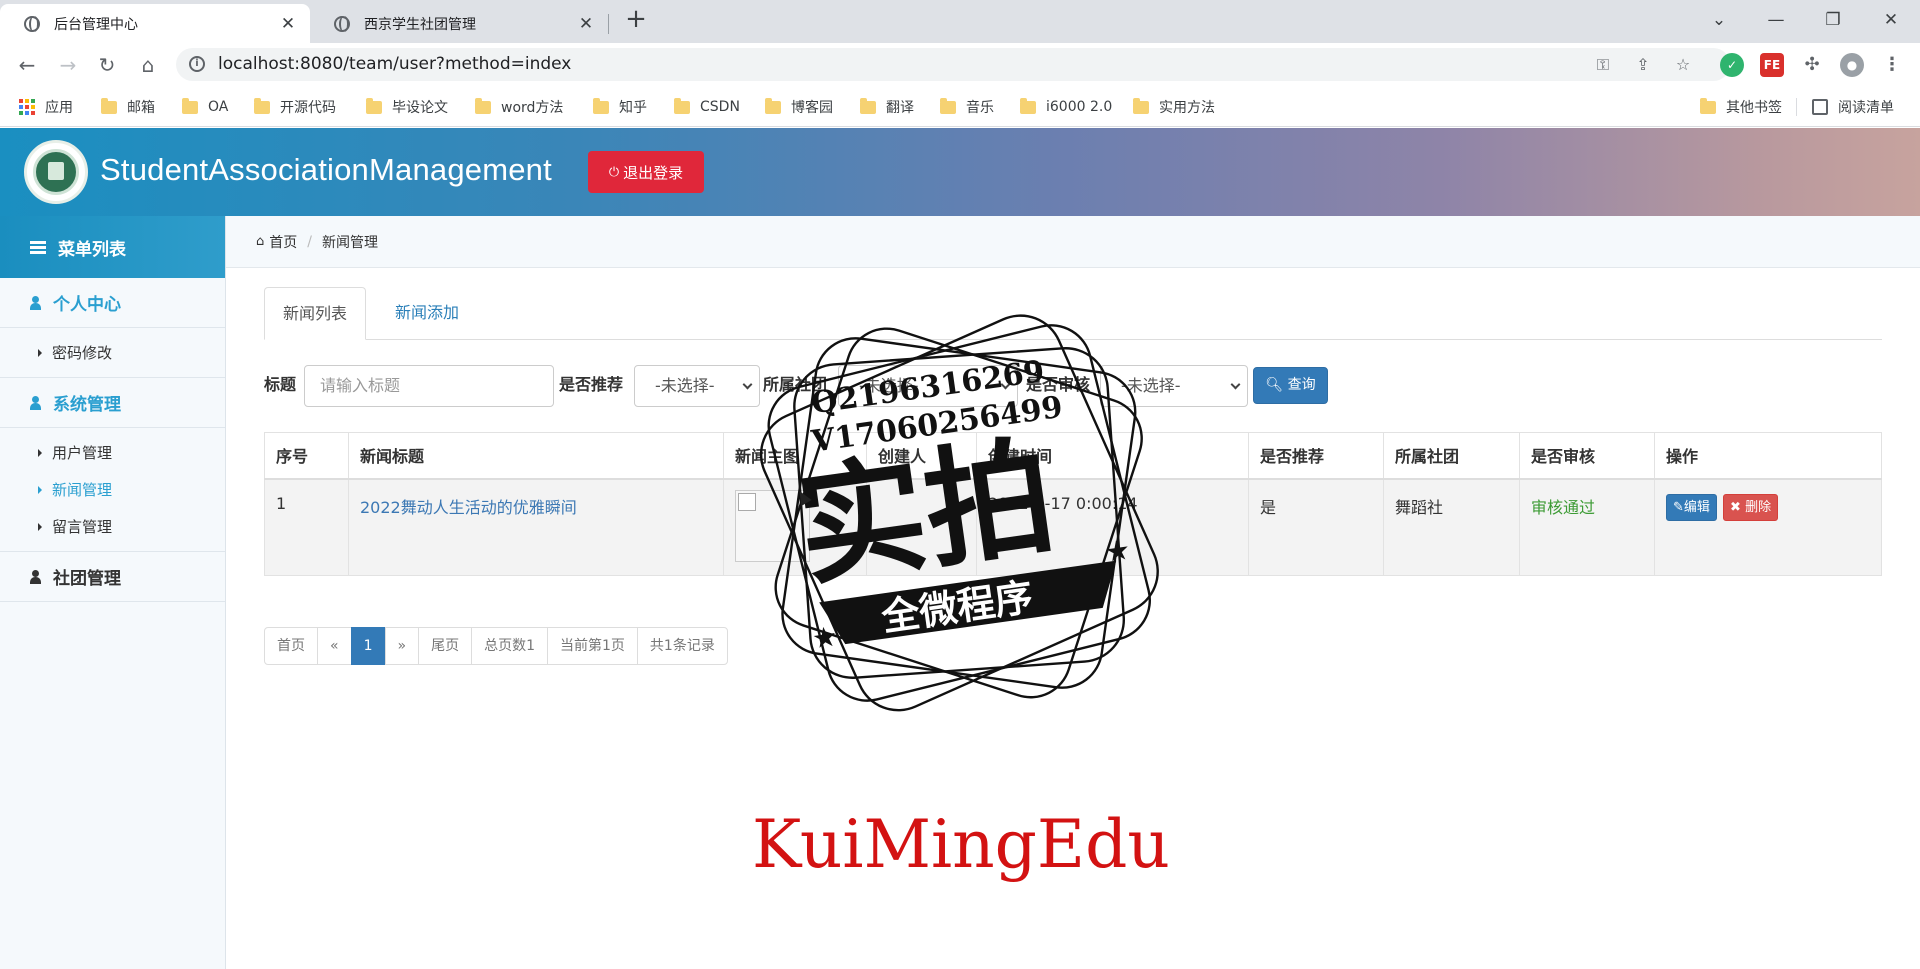  What do you see at coordinates (326, 169) in the screenshot?
I see `site-title: StudentAssociationManagement` at bounding box center [326, 169].